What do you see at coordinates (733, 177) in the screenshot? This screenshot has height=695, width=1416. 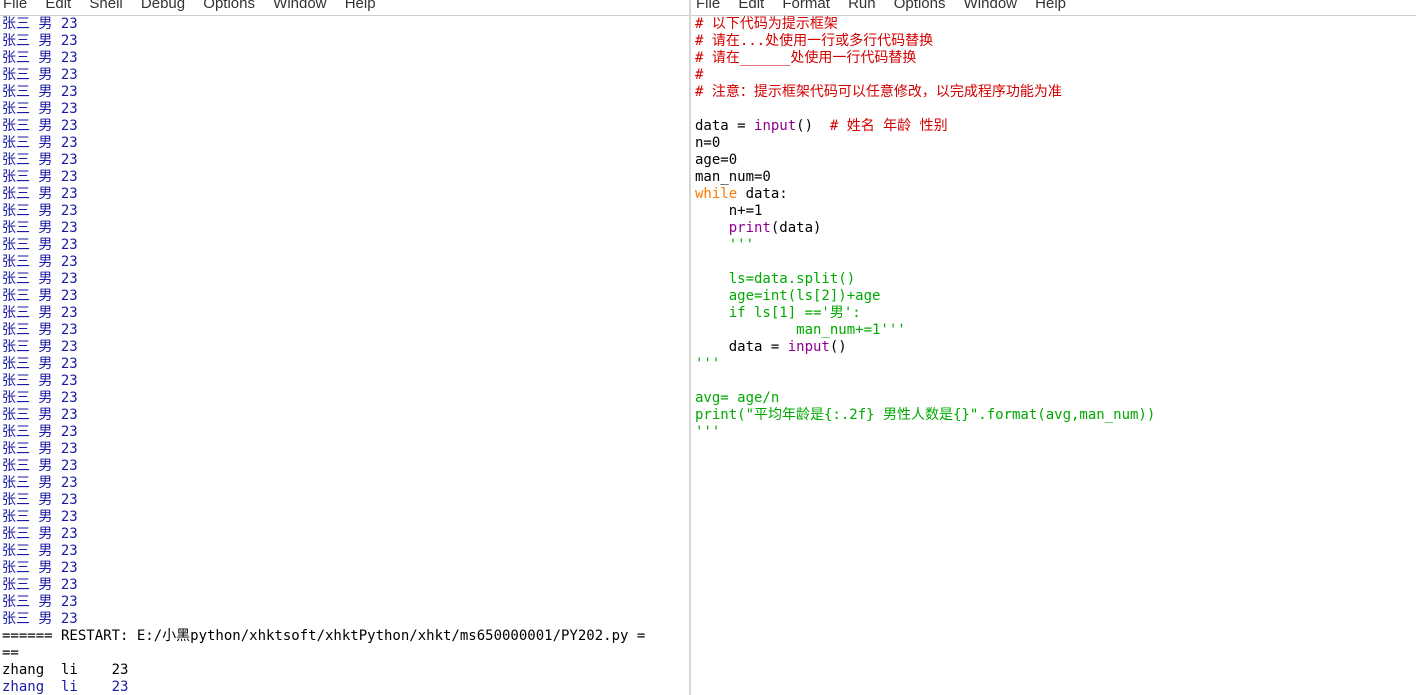 I see `code-line: man_num=0` at bounding box center [733, 177].